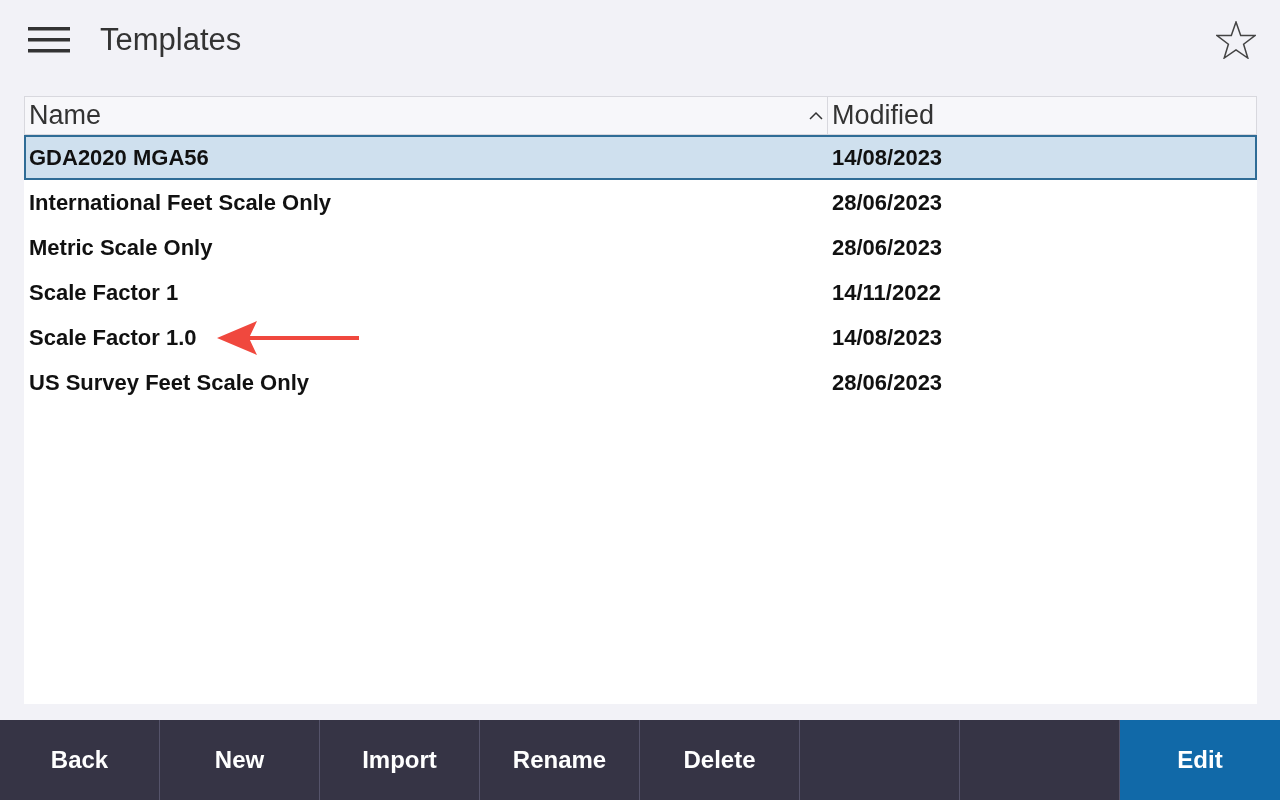 The height and width of the screenshot is (800, 1280). I want to click on table-row: Scale Factor 1.0 14/08/2023, so click(640, 337).